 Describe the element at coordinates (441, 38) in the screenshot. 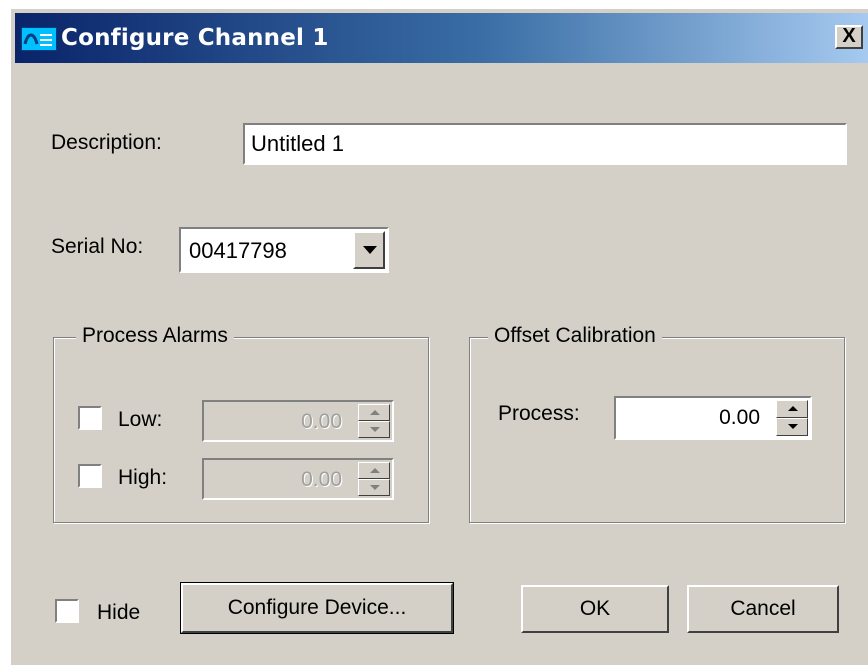

I see `title-bar: Configure Channel 1 X` at that location.